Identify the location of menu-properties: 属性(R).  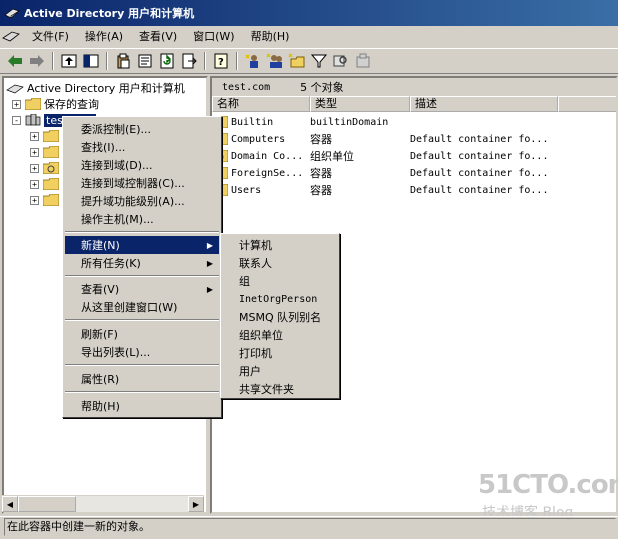
(142, 379).